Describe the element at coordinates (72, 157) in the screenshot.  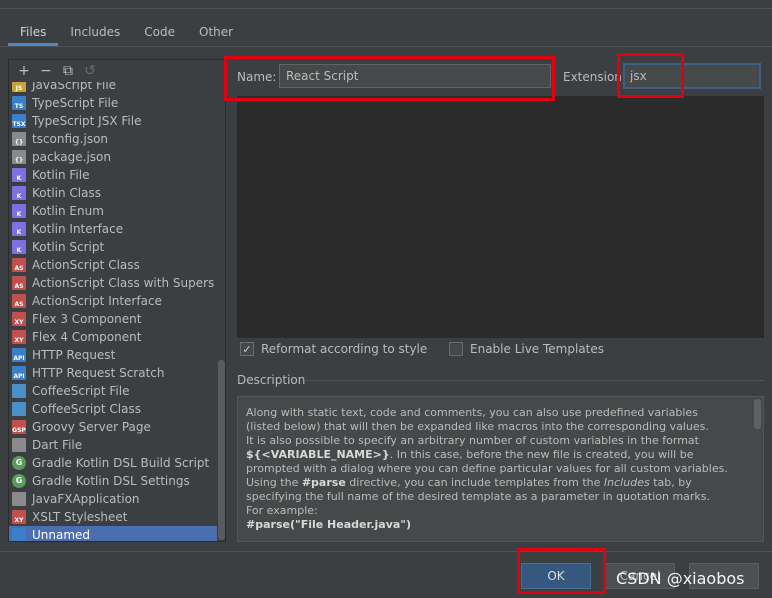
I see `template-item-label: package.json` at that location.